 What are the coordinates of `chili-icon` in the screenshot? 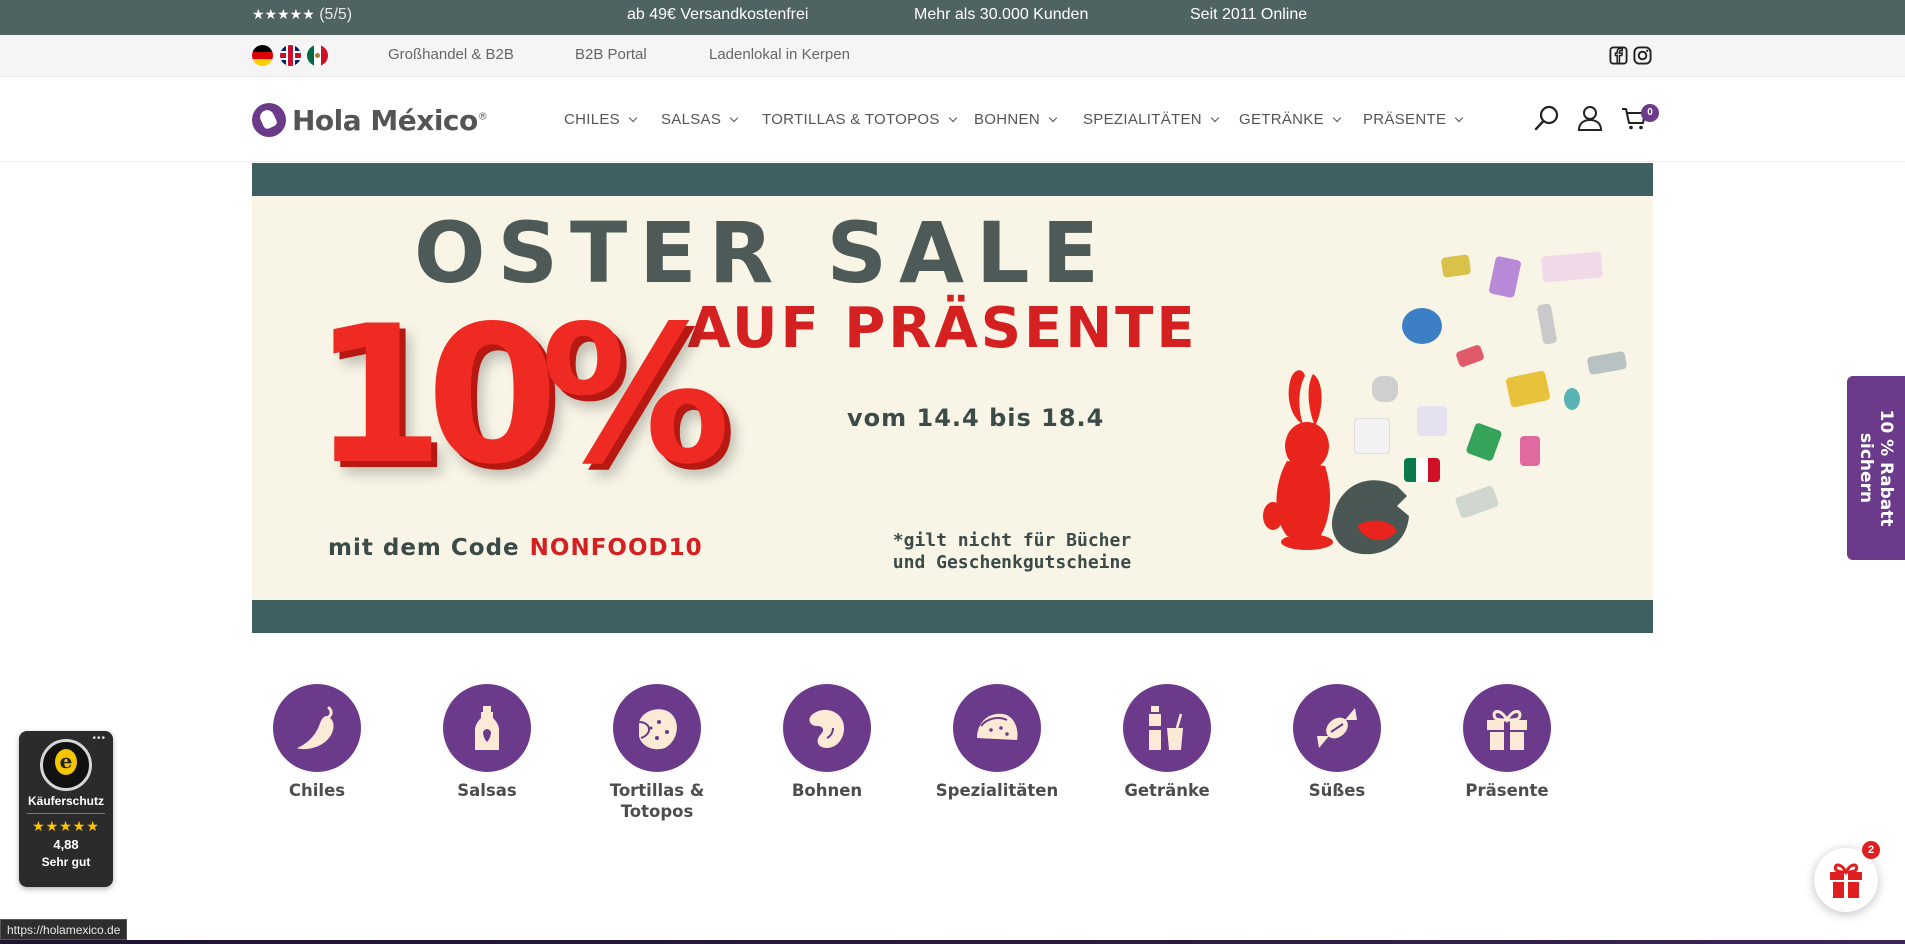 It's located at (315, 728).